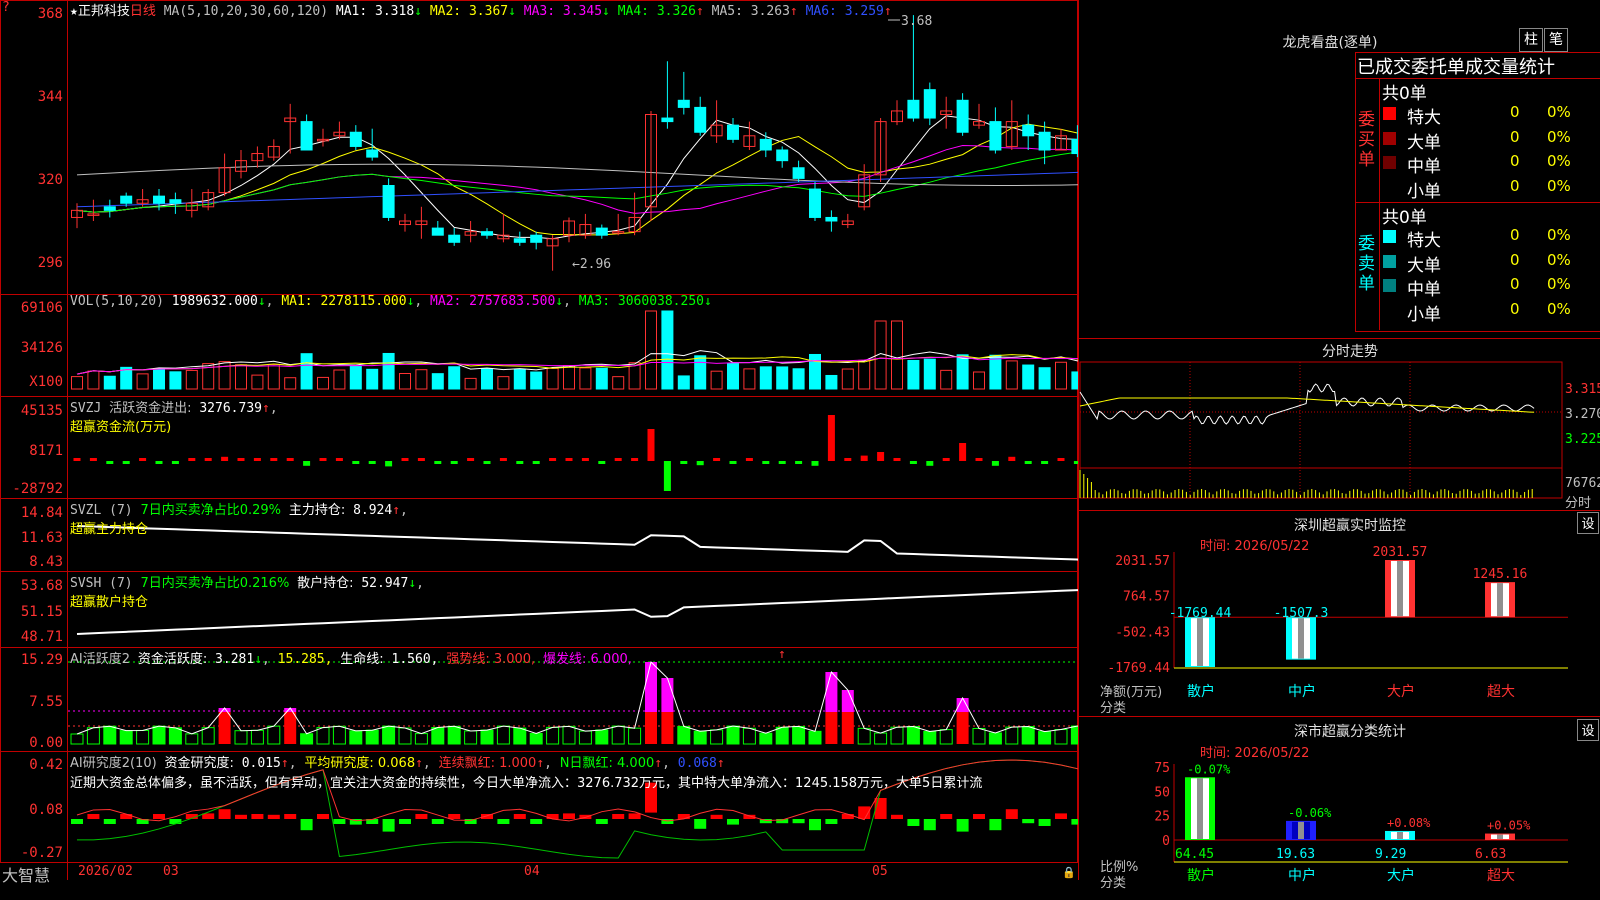  I want to click on class-cat-0: 散户, so click(1201, 875).